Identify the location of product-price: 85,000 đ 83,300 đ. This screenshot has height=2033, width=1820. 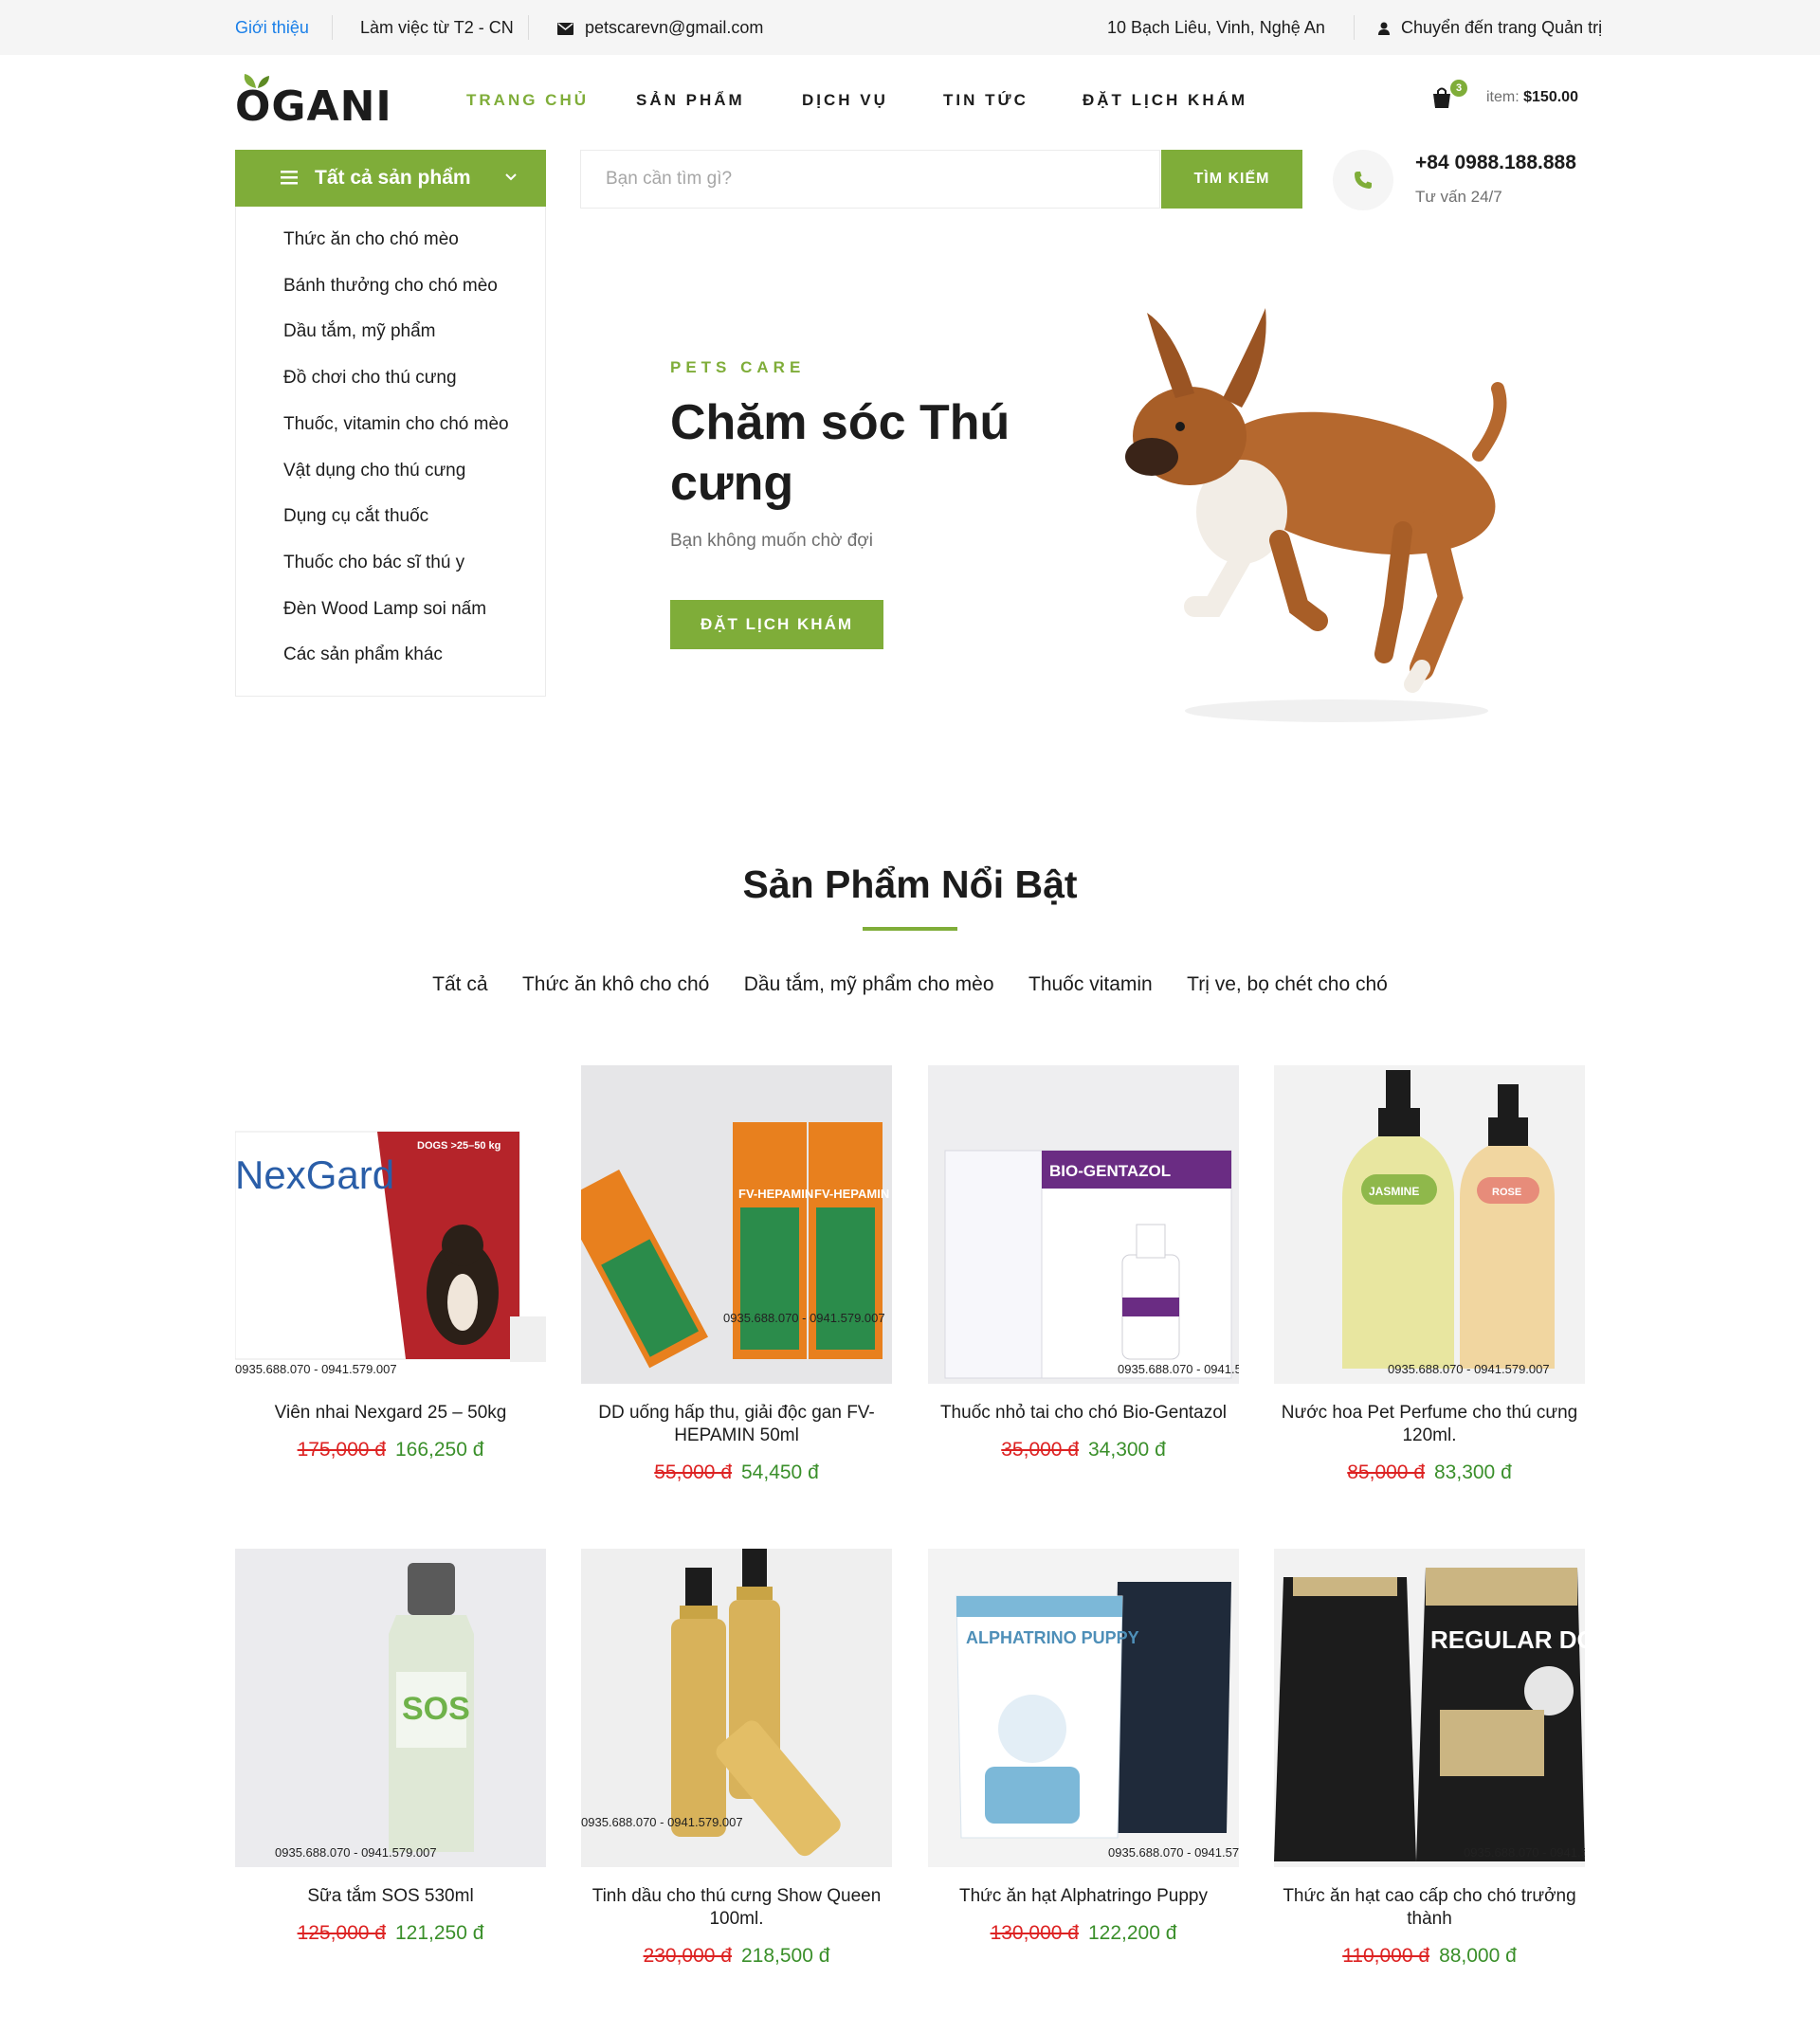
(1429, 1472).